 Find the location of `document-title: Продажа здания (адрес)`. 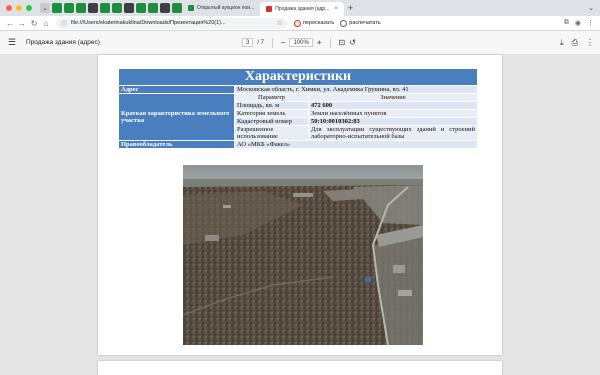

document-title: Продажа здания (адрес) is located at coordinates (63, 42).